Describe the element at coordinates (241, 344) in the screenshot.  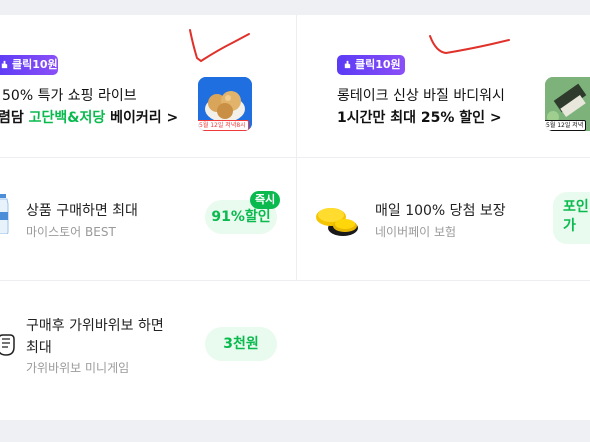
I see `reward-amount-badge: 3천원` at that location.